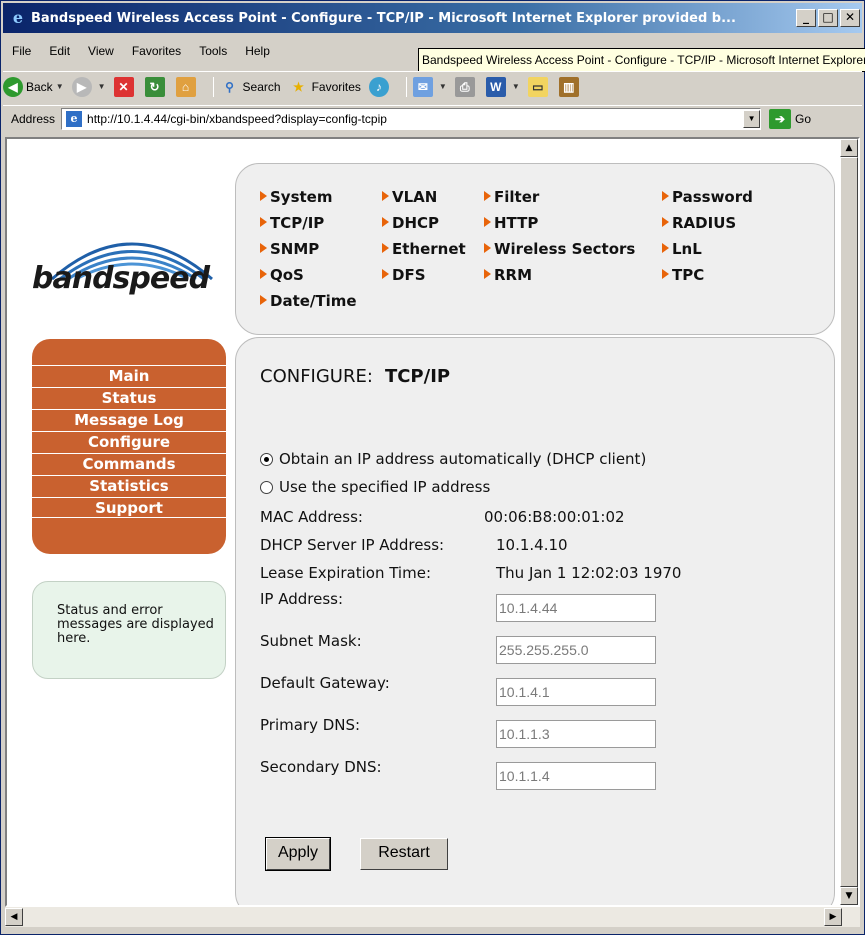  I want to click on nav-datetime: Date/Time, so click(308, 301).